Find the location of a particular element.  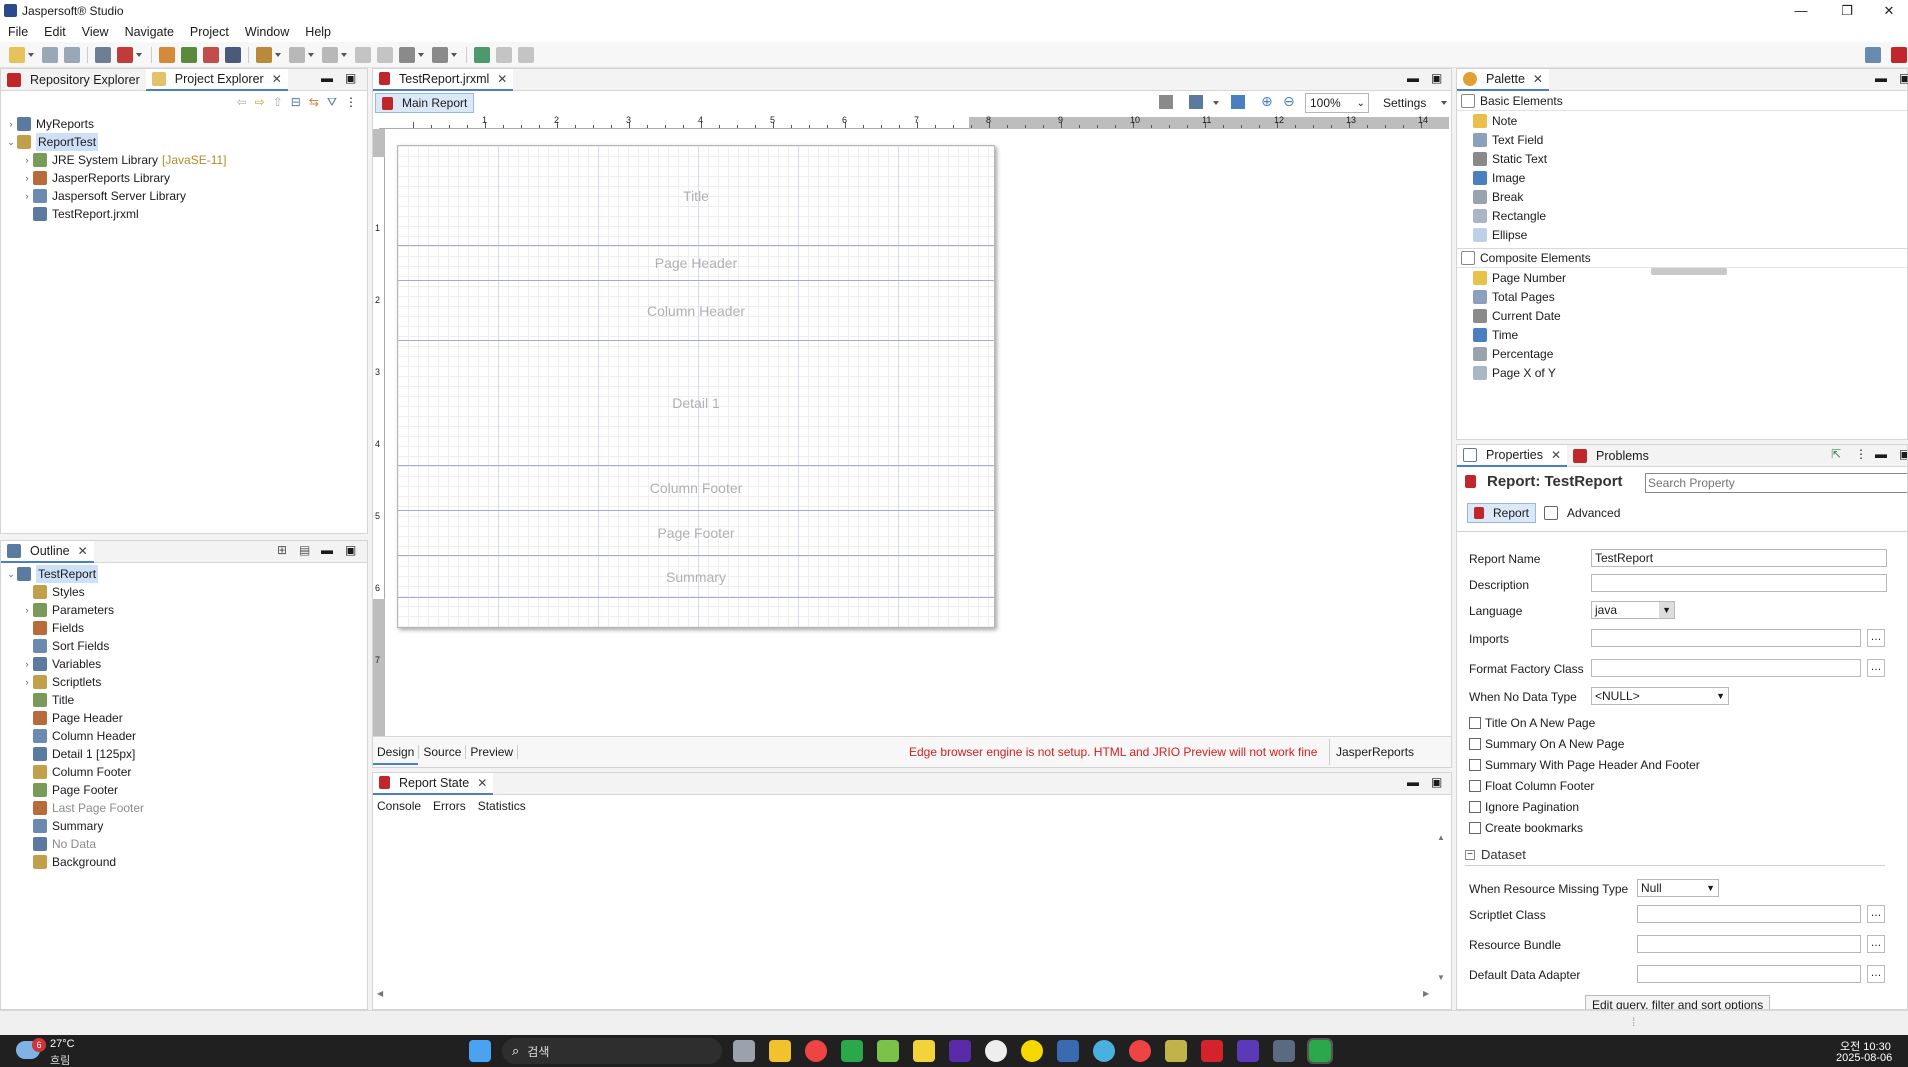

outline-item: Fields is located at coordinates (184, 628).